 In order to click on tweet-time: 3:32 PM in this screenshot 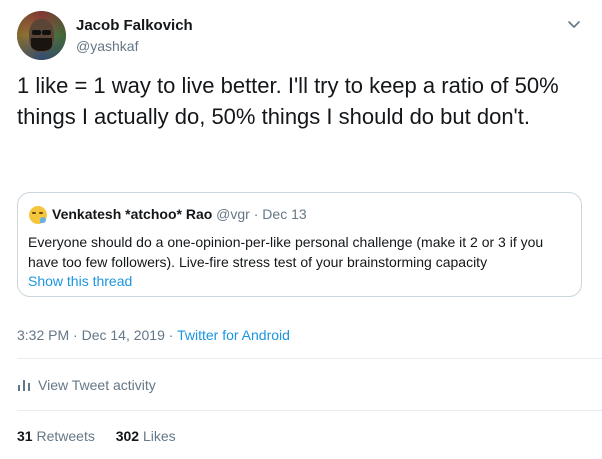, I will do `click(43, 335)`.